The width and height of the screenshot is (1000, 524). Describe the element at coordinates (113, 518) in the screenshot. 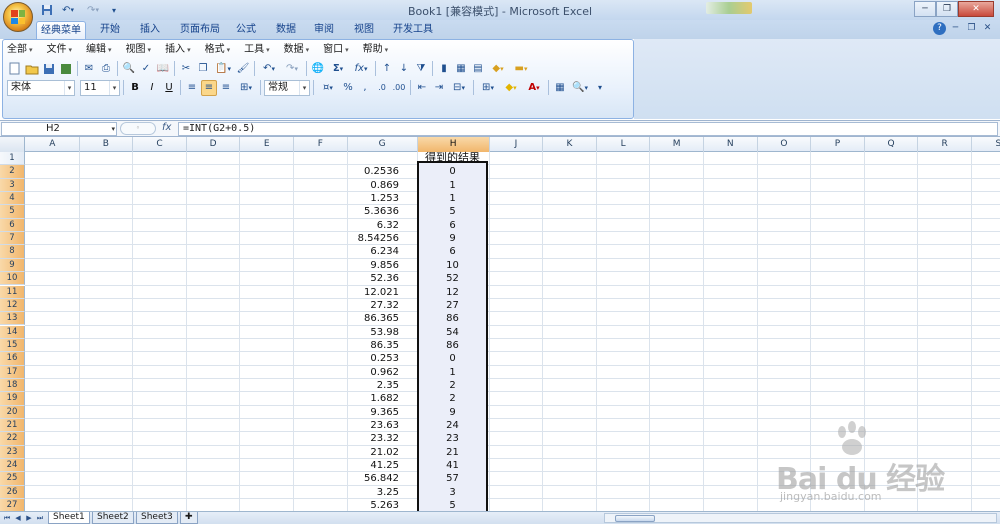

I see `sheet-tab-2: Sheet2` at that location.